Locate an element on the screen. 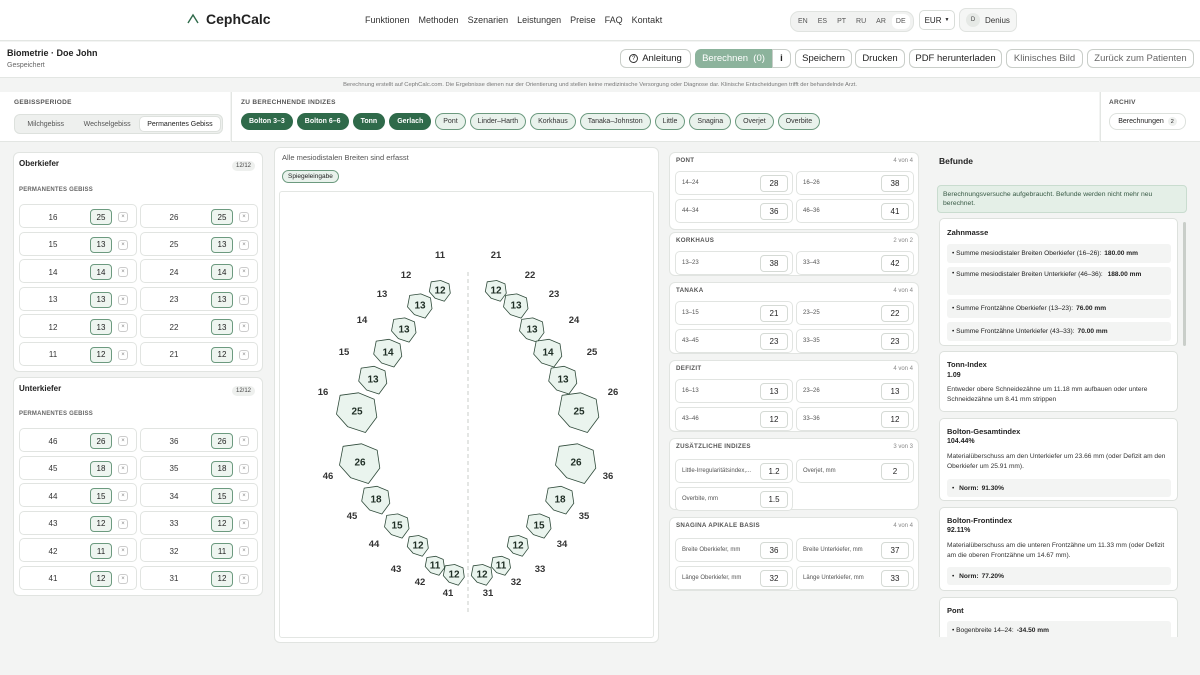  index-input-value: 13 is located at coordinates (774, 391).